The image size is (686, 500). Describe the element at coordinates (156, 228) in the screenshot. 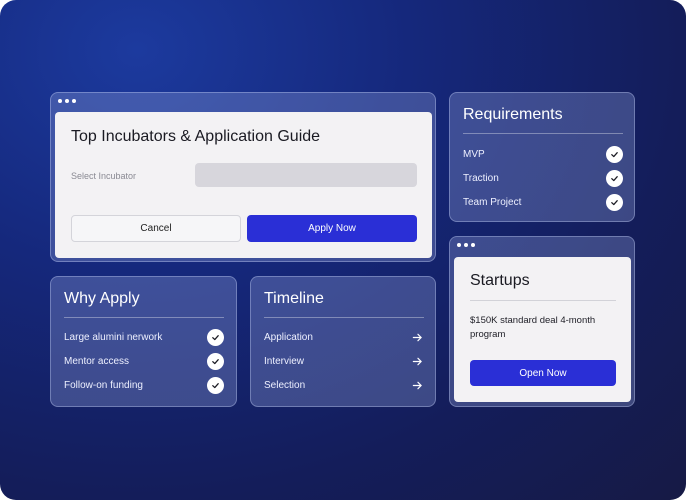

I see `cancel-button: Cancel` at that location.